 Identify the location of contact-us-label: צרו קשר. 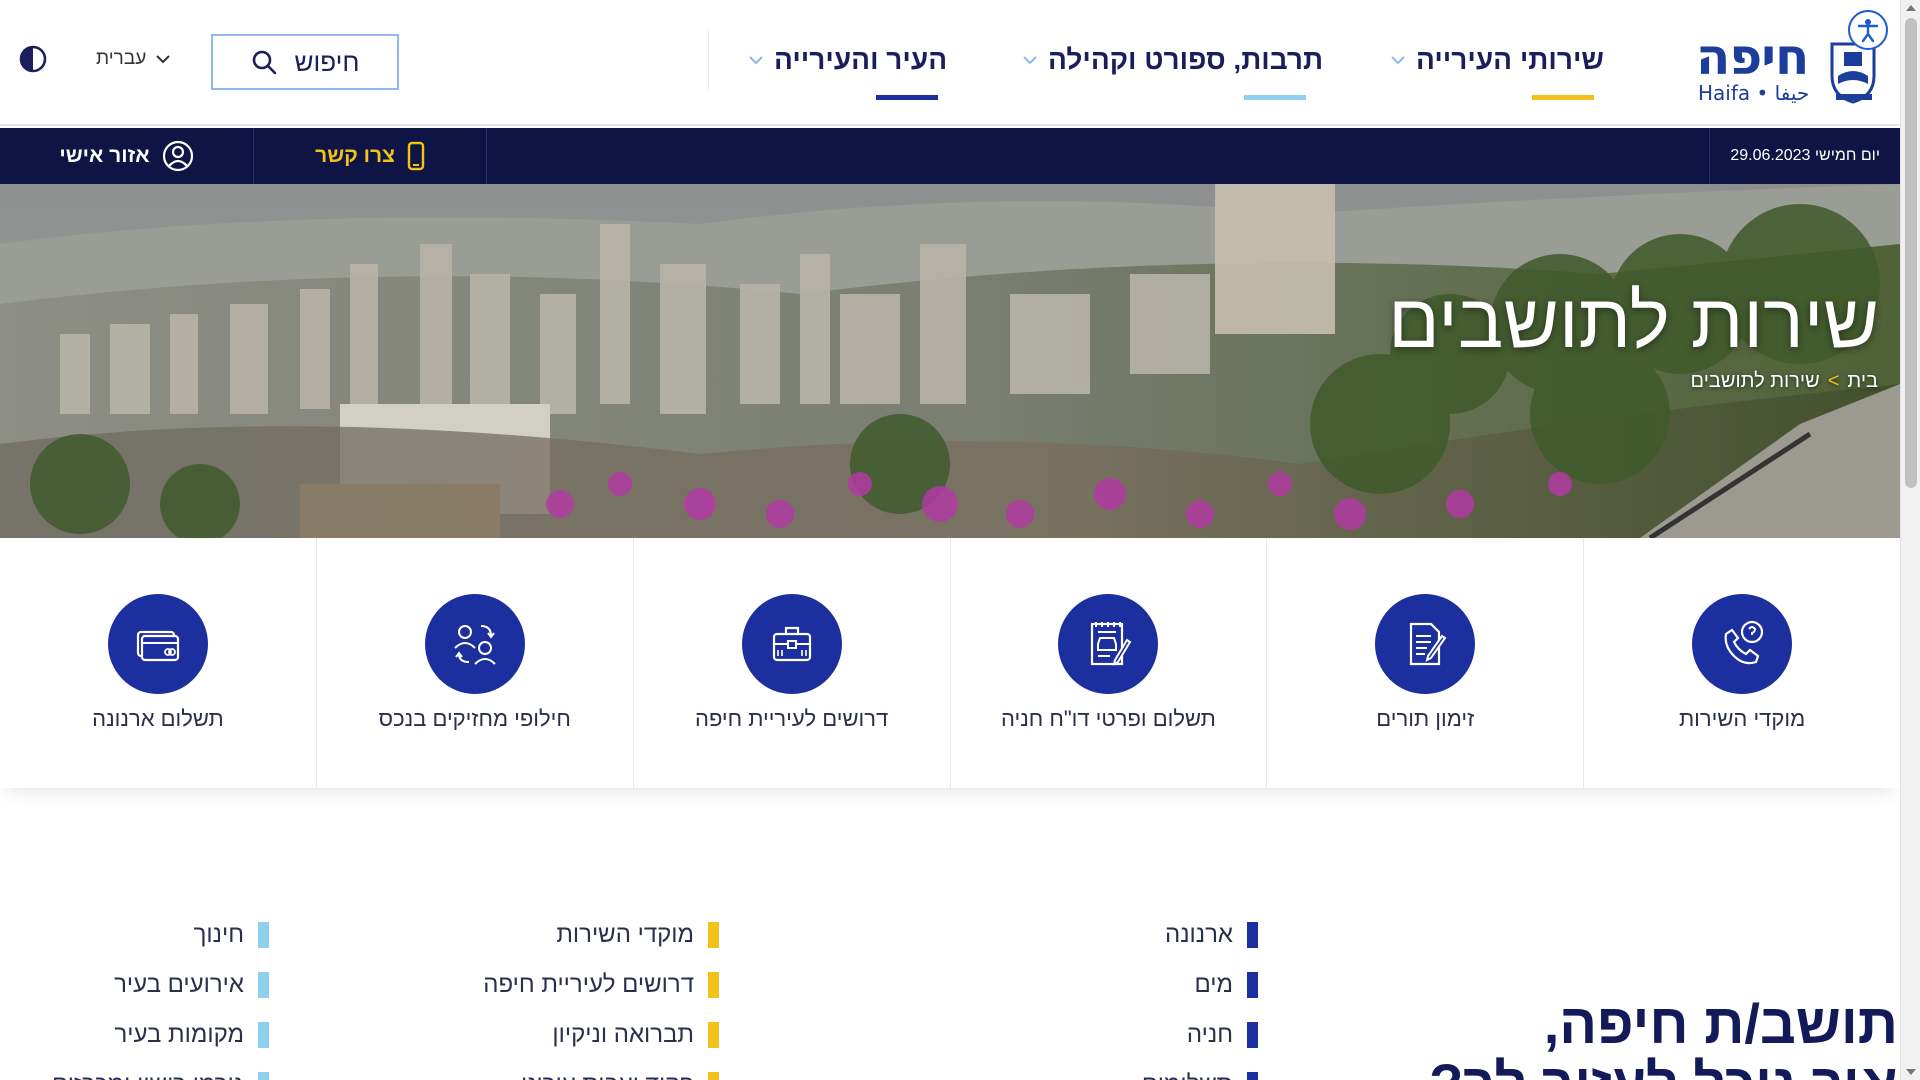
(355, 155).